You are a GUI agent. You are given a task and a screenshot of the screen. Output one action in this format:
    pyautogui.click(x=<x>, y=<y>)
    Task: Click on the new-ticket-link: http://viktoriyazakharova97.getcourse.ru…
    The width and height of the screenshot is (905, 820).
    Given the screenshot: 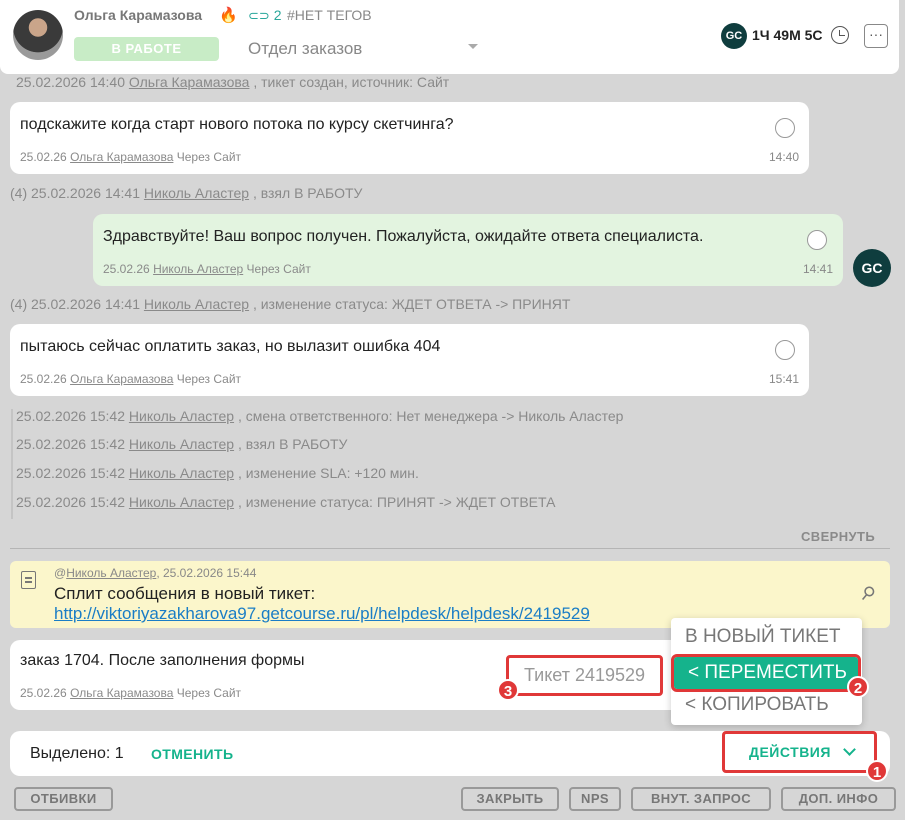 What is the action you would take?
    pyautogui.click(x=322, y=614)
    